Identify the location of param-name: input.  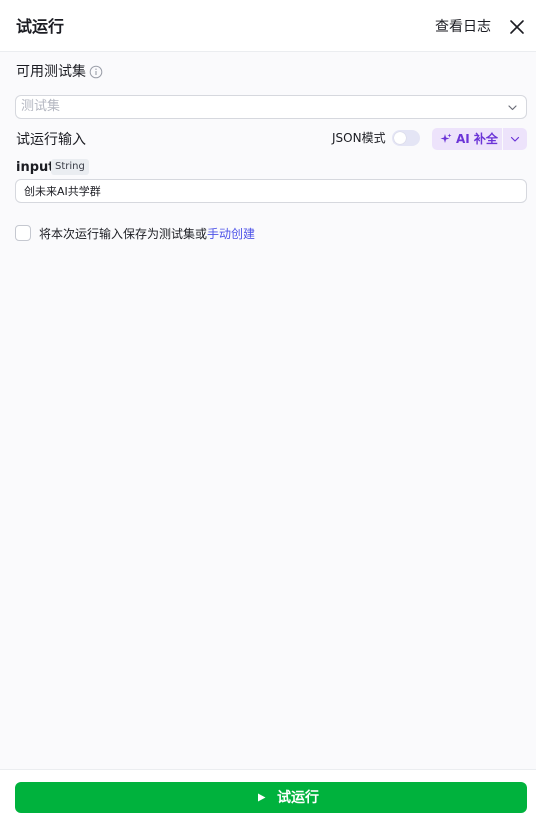
(35, 167).